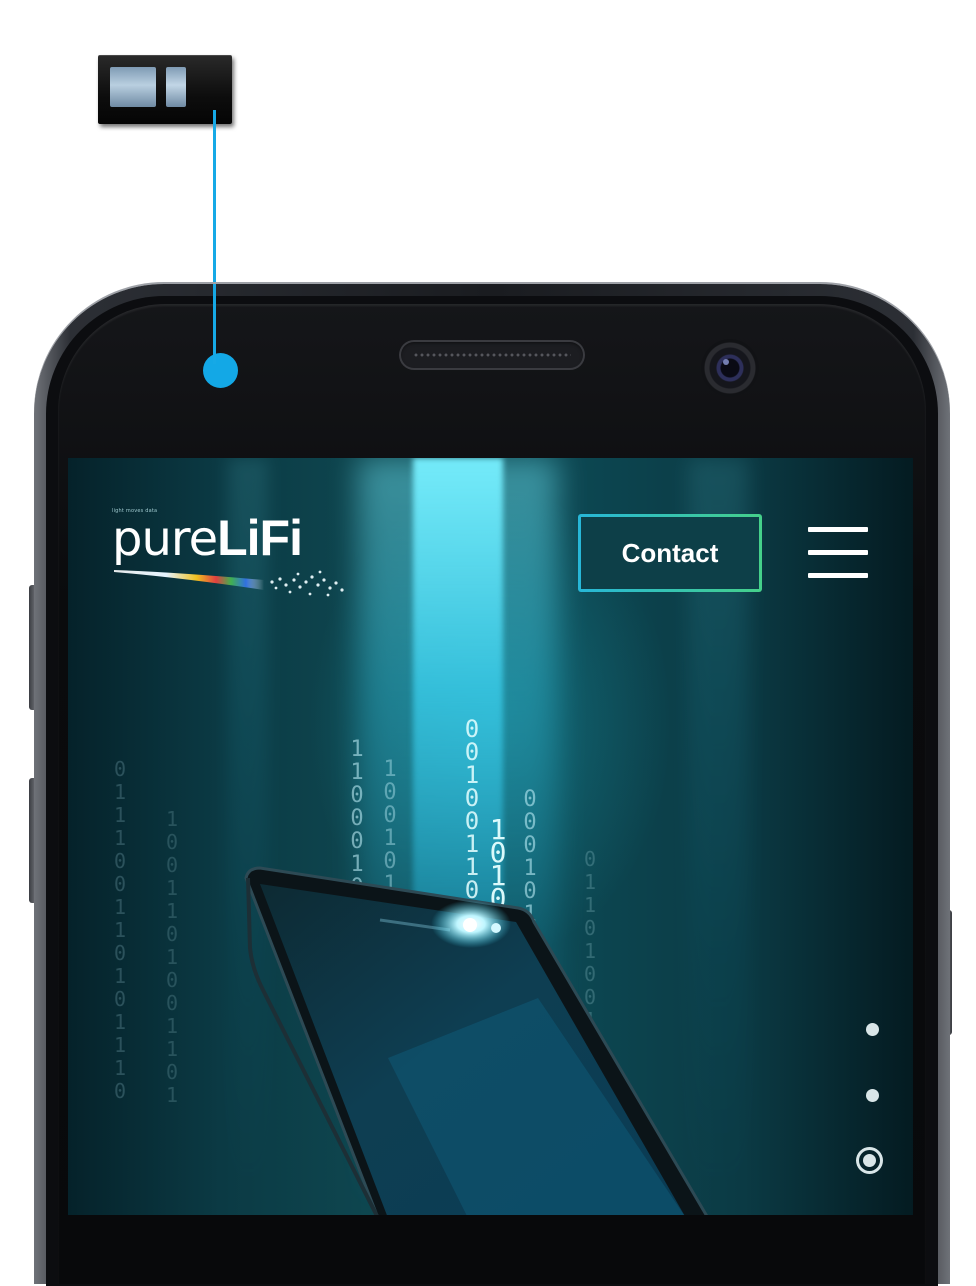  Describe the element at coordinates (120, 930) in the screenshot. I see `binary-column: 0 1 1 1 0 0 1 1 0 1 0 1 1 1 0` at that location.